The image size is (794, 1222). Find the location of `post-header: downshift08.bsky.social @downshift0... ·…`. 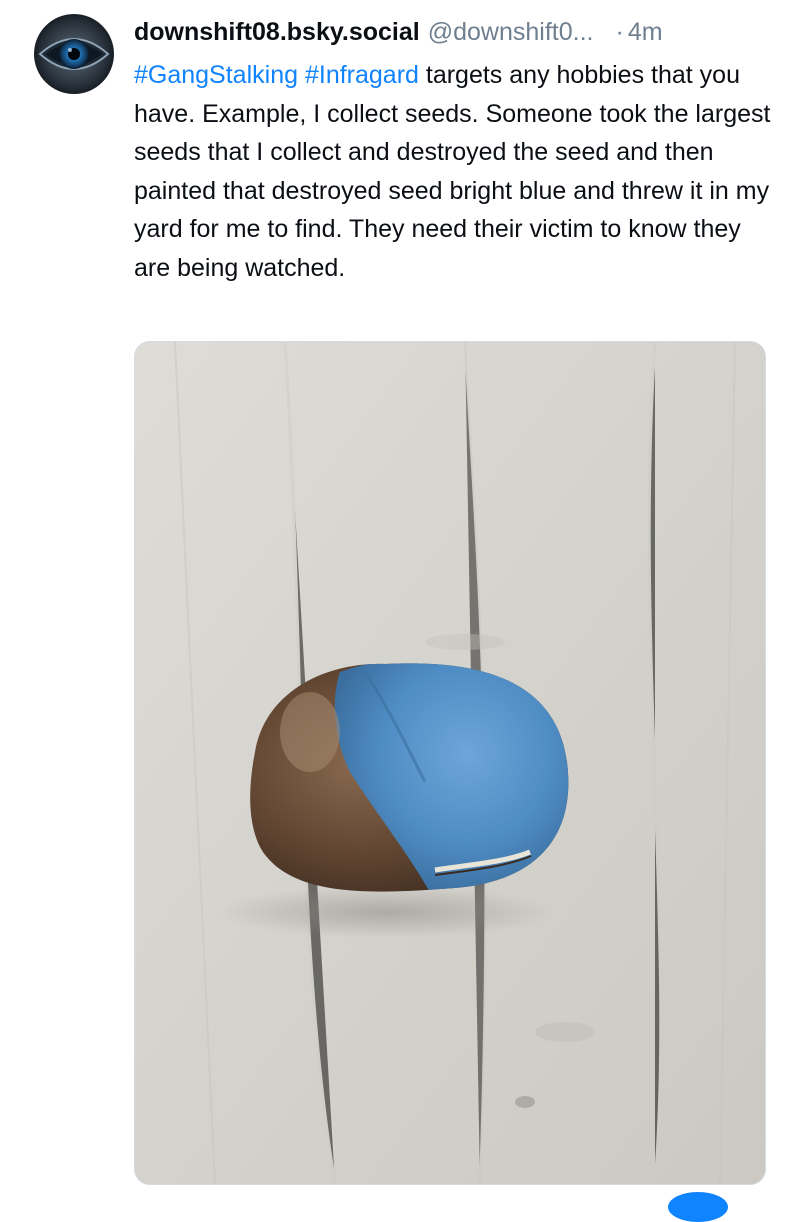

post-header: downshift08.bsky.social @downshift0... ·… is located at coordinates (454, 32).